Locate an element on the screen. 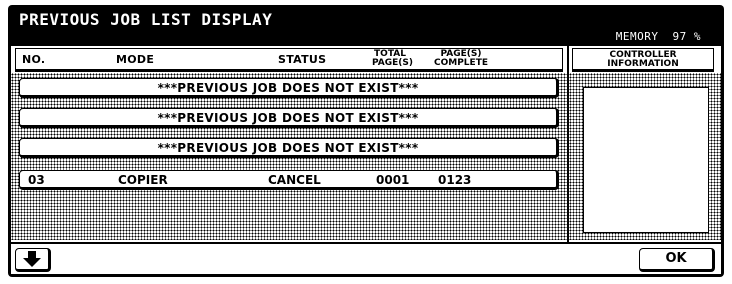 This screenshot has height=284, width=732. column-header-mode: MODE is located at coordinates (135, 59).